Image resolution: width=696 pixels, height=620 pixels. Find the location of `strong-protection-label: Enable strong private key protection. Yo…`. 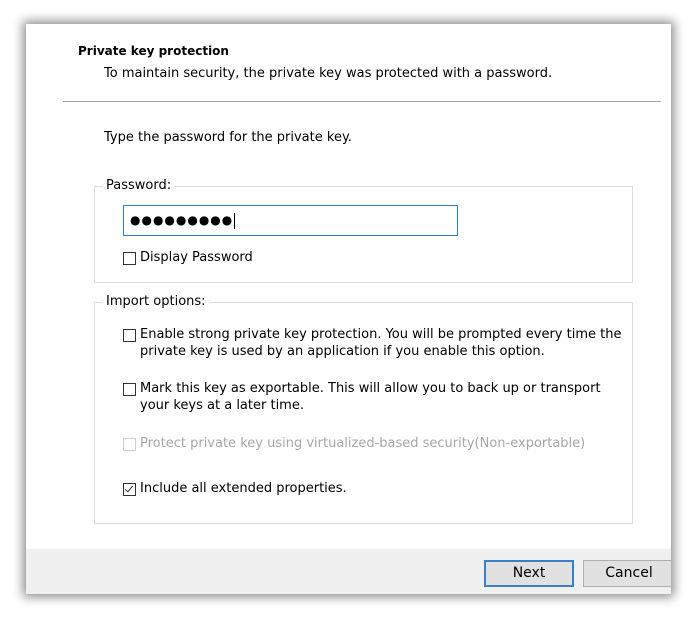

strong-protection-label: Enable strong private key protection. Yo… is located at coordinates (381, 343).